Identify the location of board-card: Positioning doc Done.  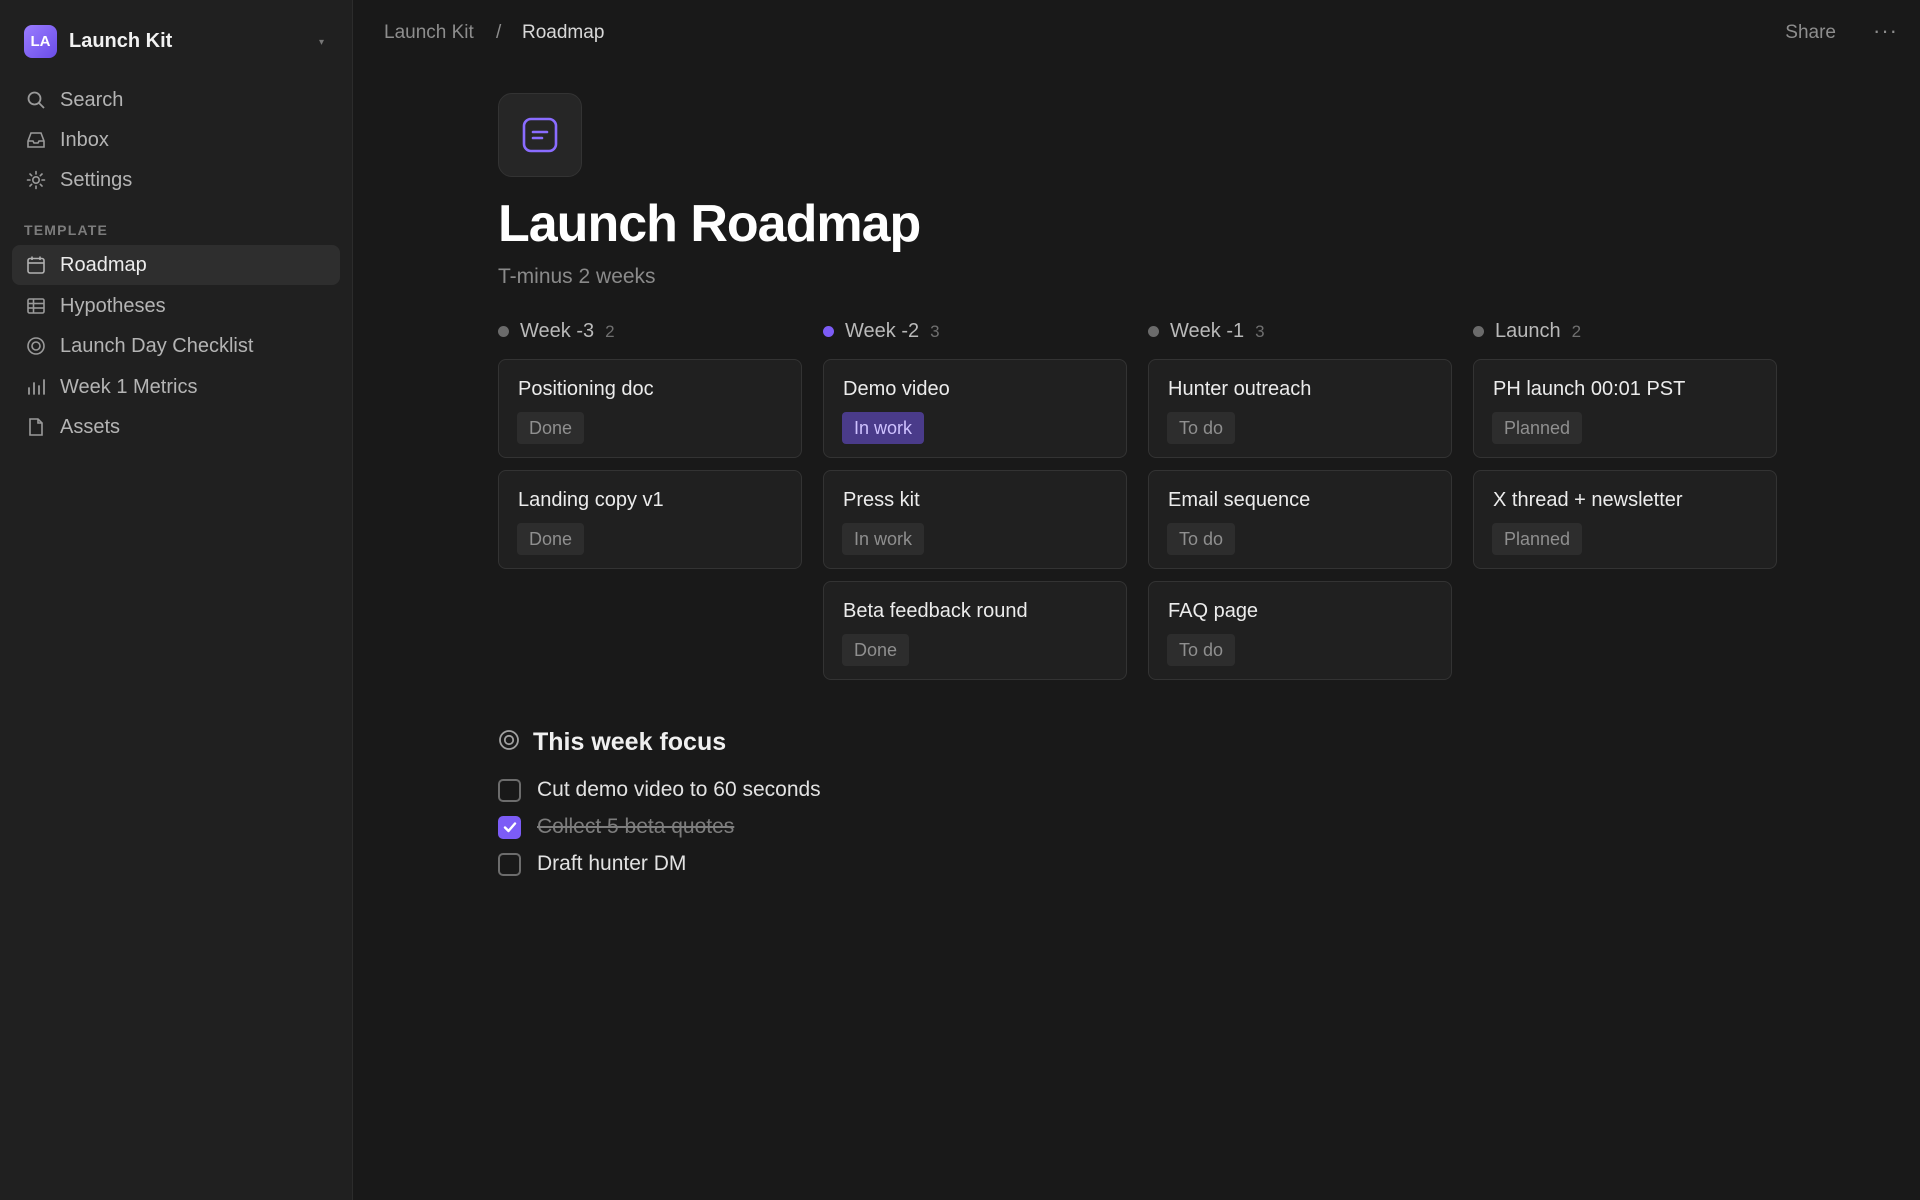
(650, 408).